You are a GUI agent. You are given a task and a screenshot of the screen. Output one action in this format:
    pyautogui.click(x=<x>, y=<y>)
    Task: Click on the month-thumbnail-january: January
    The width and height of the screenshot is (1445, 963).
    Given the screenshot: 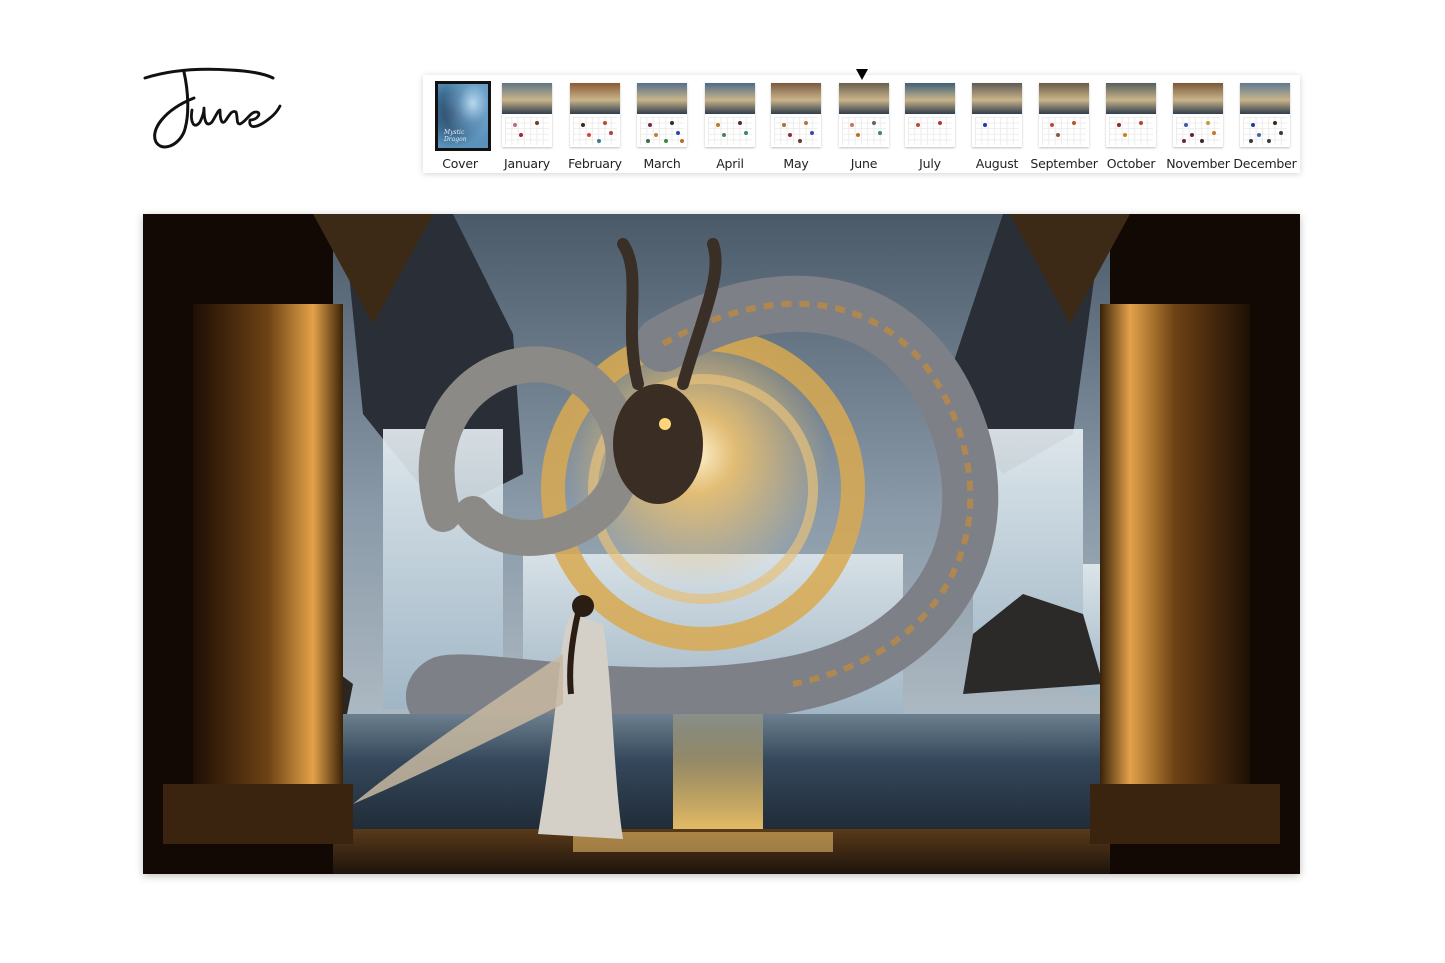 What is the action you would take?
    pyautogui.click(x=527, y=126)
    